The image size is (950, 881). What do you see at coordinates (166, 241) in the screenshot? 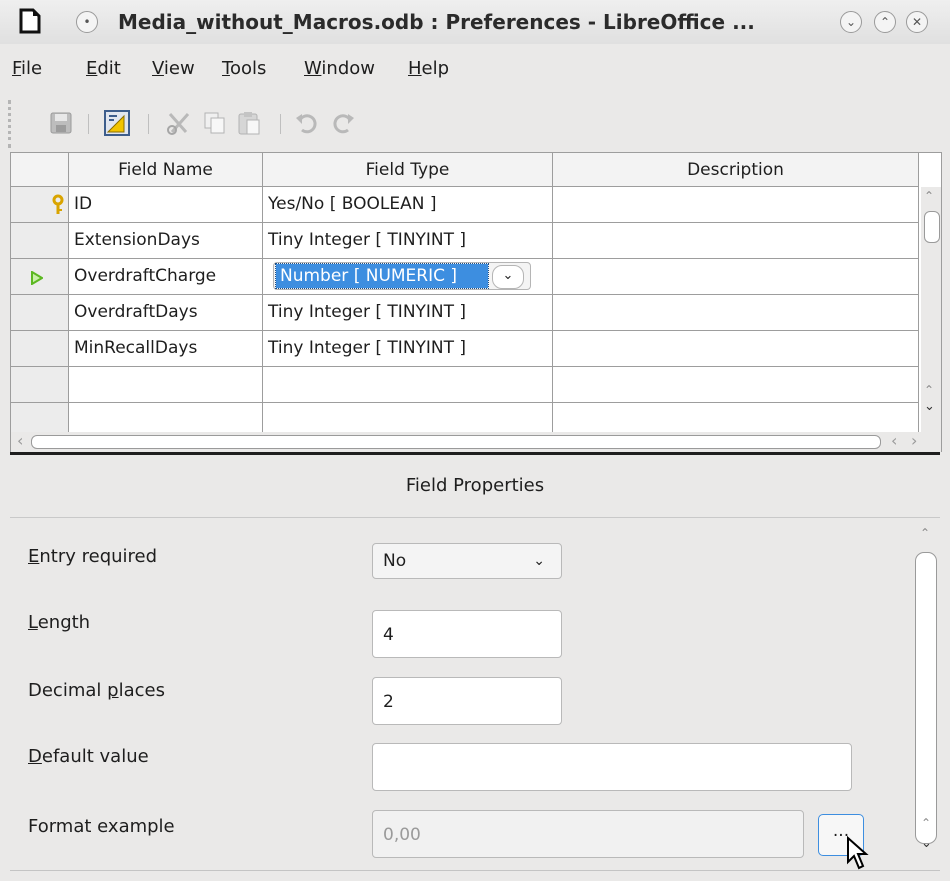
I see `field-name-cell: ExtensionDays` at bounding box center [166, 241].